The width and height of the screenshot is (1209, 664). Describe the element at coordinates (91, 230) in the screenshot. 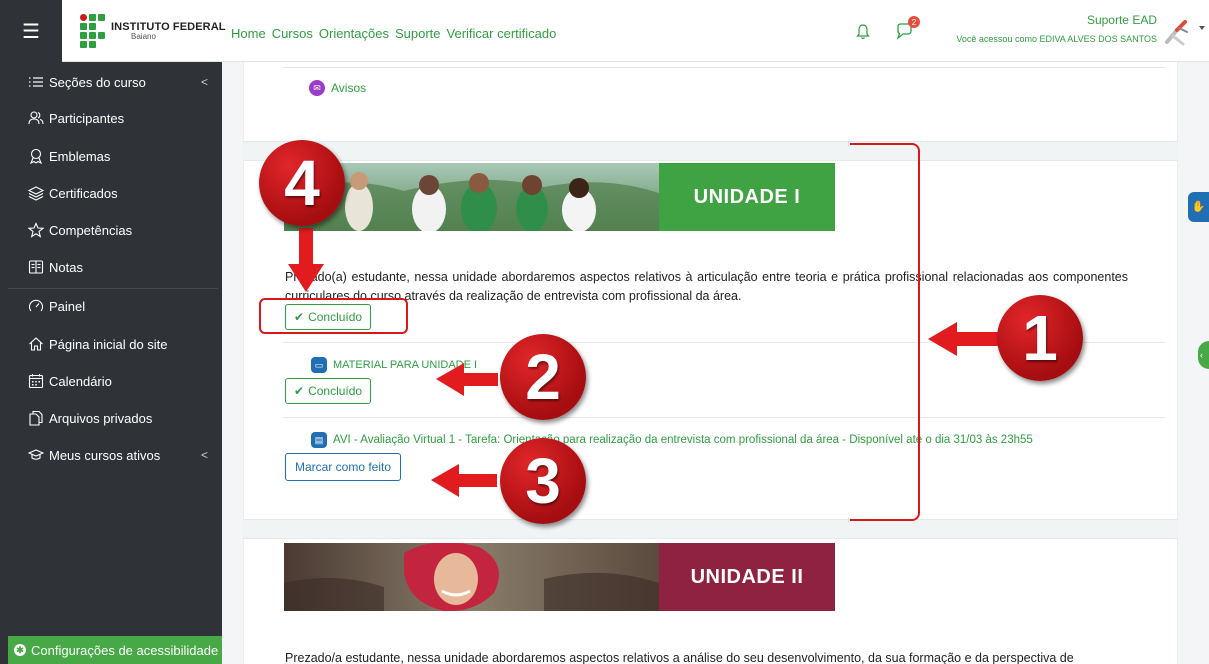

I see `sidebar-item-label: Competências` at that location.